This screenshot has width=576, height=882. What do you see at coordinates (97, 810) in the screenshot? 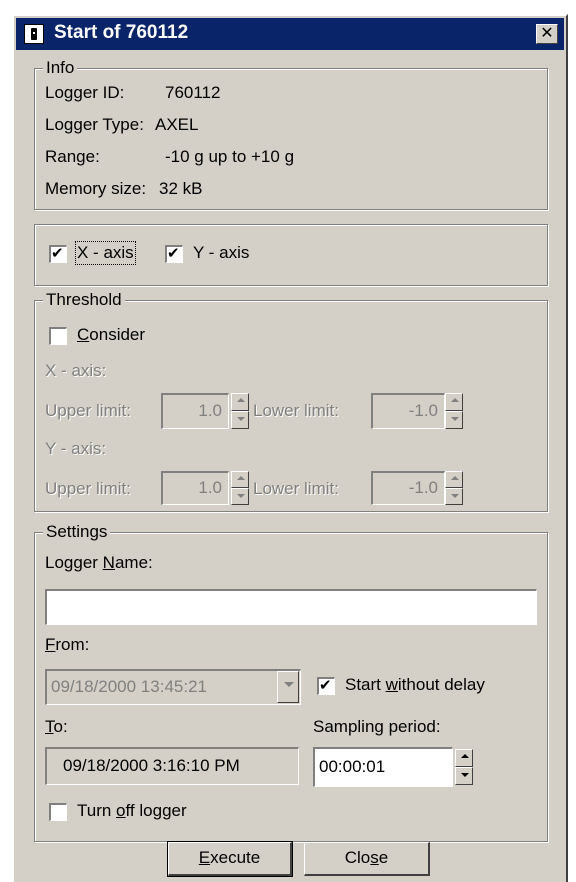
I see `turn-off-logger-label-pre: Turn` at bounding box center [97, 810].